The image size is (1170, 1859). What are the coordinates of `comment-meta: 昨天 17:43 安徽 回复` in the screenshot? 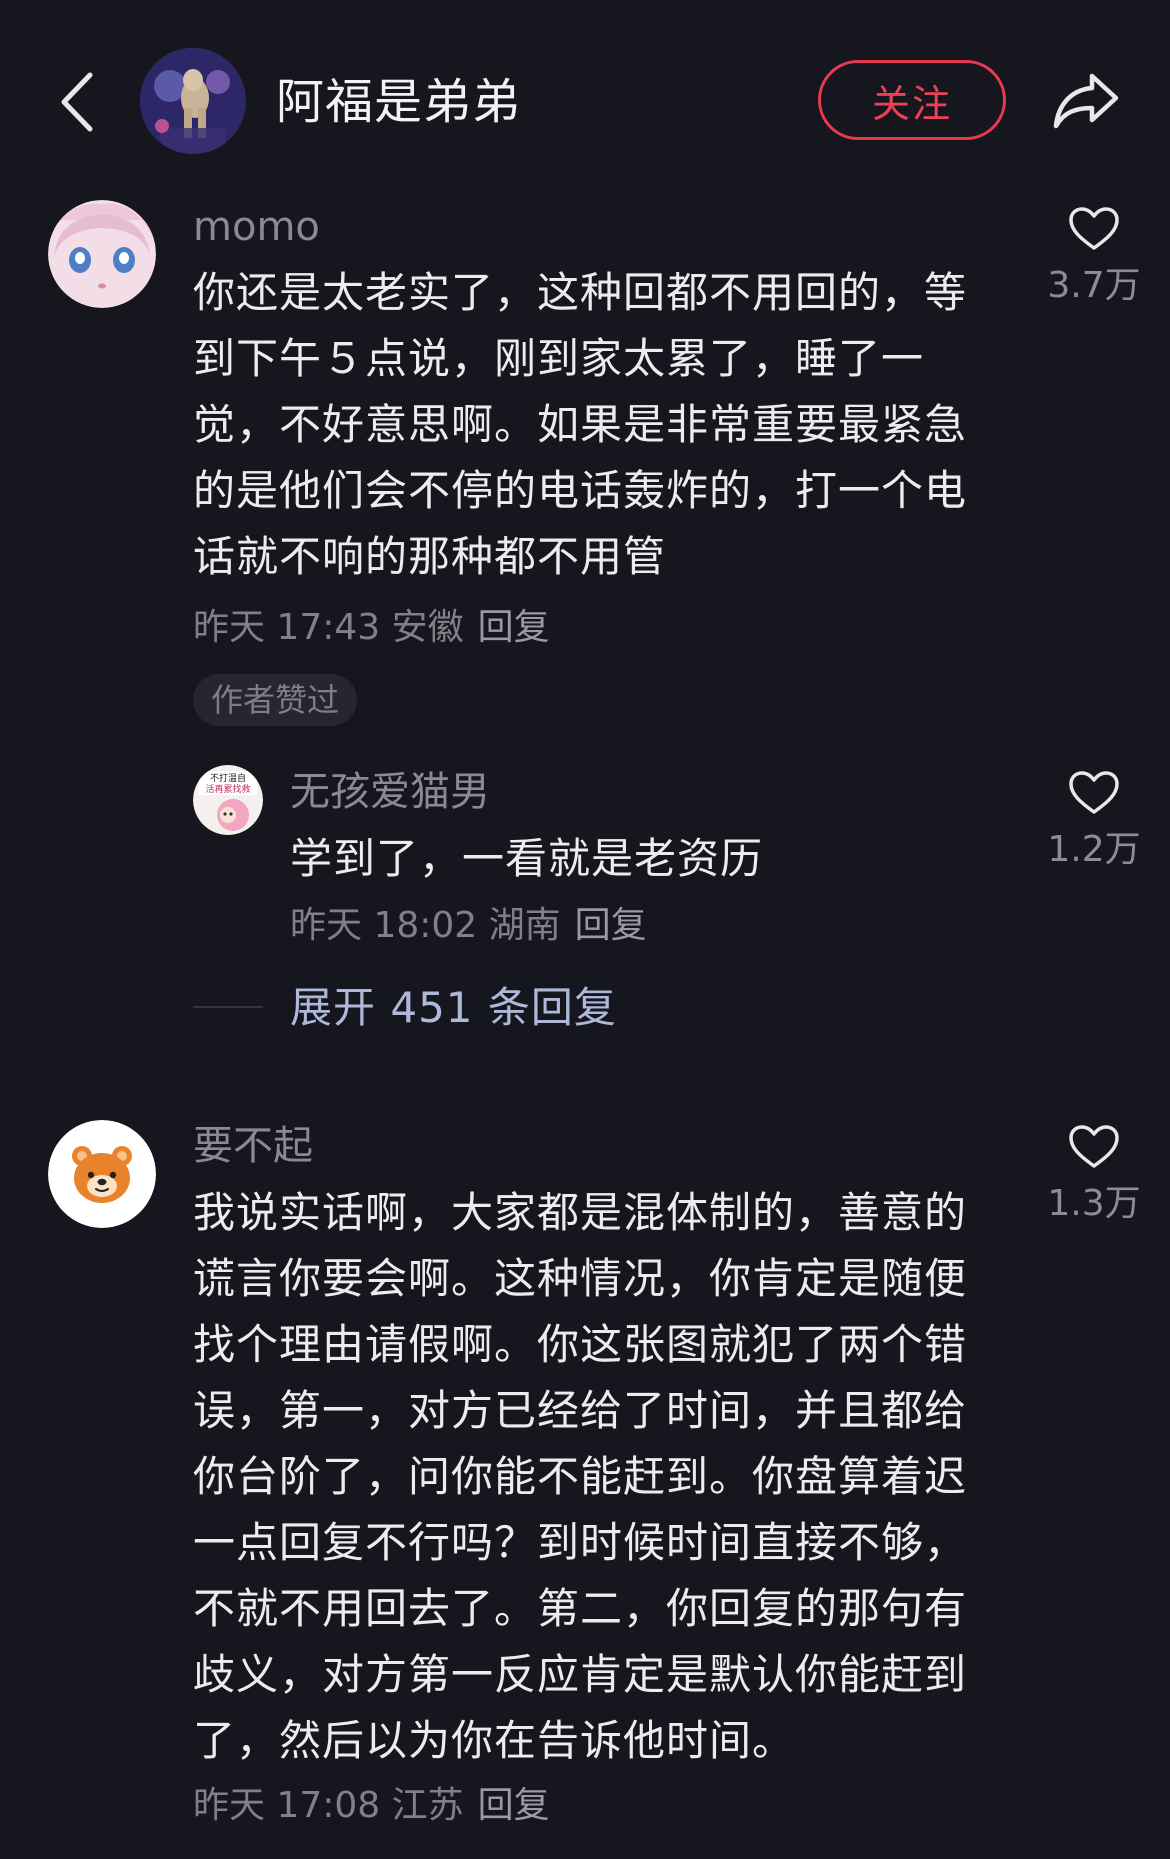 It's located at (371, 628).